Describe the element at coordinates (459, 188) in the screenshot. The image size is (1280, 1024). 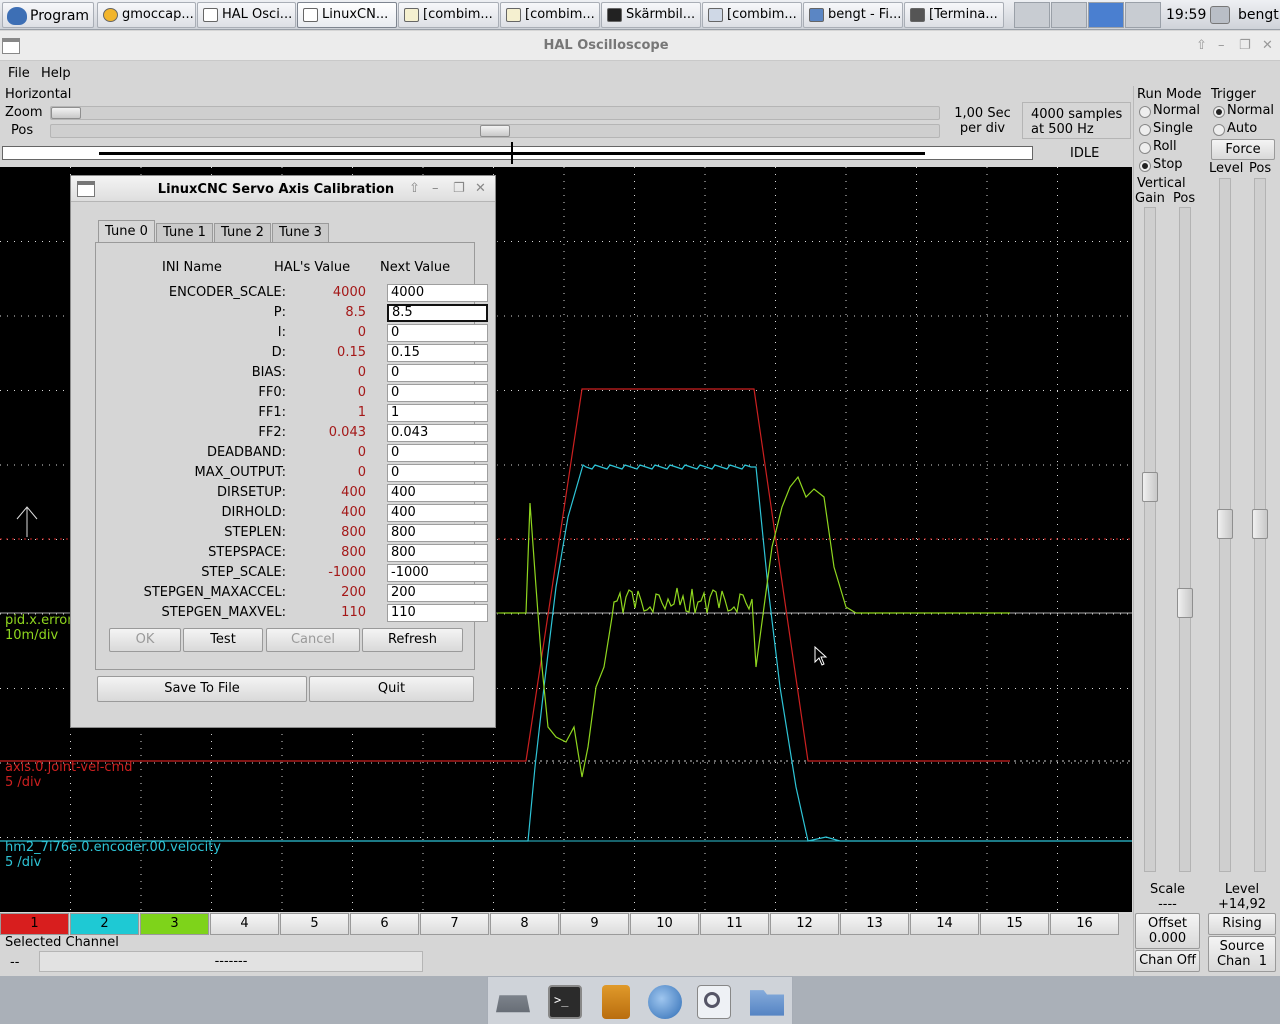
I see `dialog-maximize-icon: ❐` at that location.